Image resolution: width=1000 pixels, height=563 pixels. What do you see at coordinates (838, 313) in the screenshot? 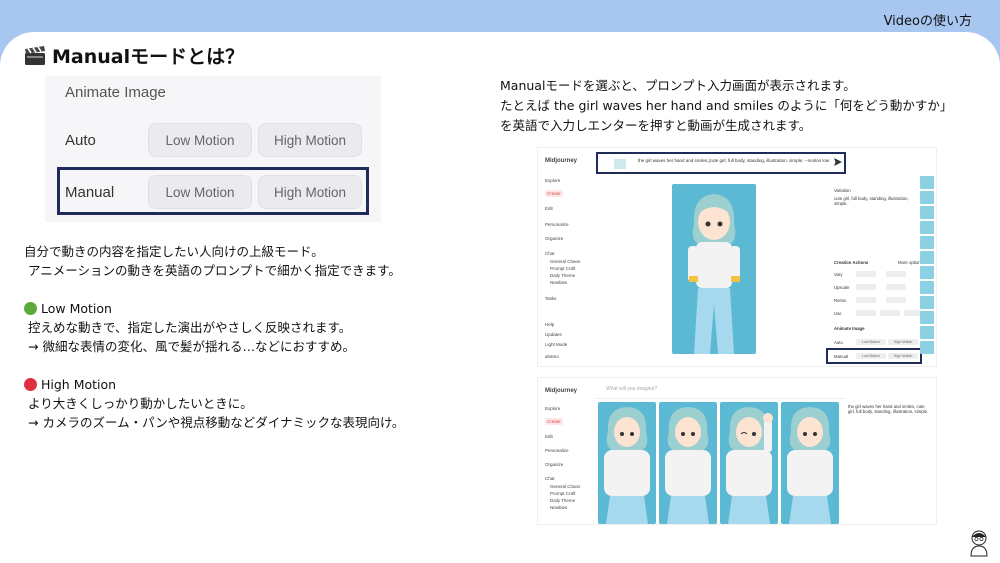
I see `use-label: Use` at bounding box center [838, 313].